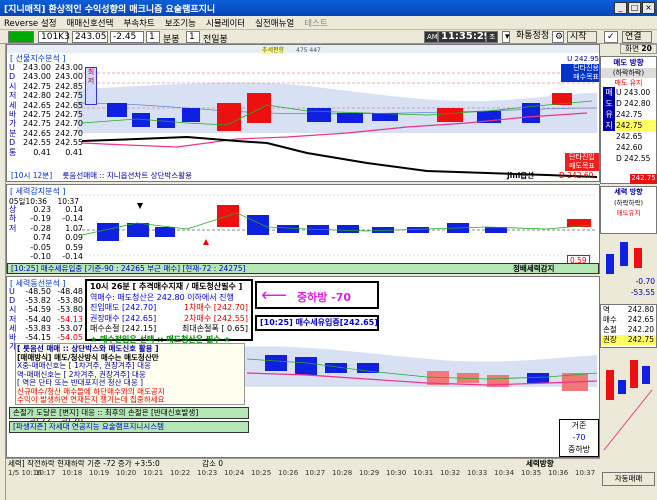 This screenshot has width=657, height=500. Describe the element at coordinates (74, 228) in the screenshot. I see `mid-b: 1.07` at that location.